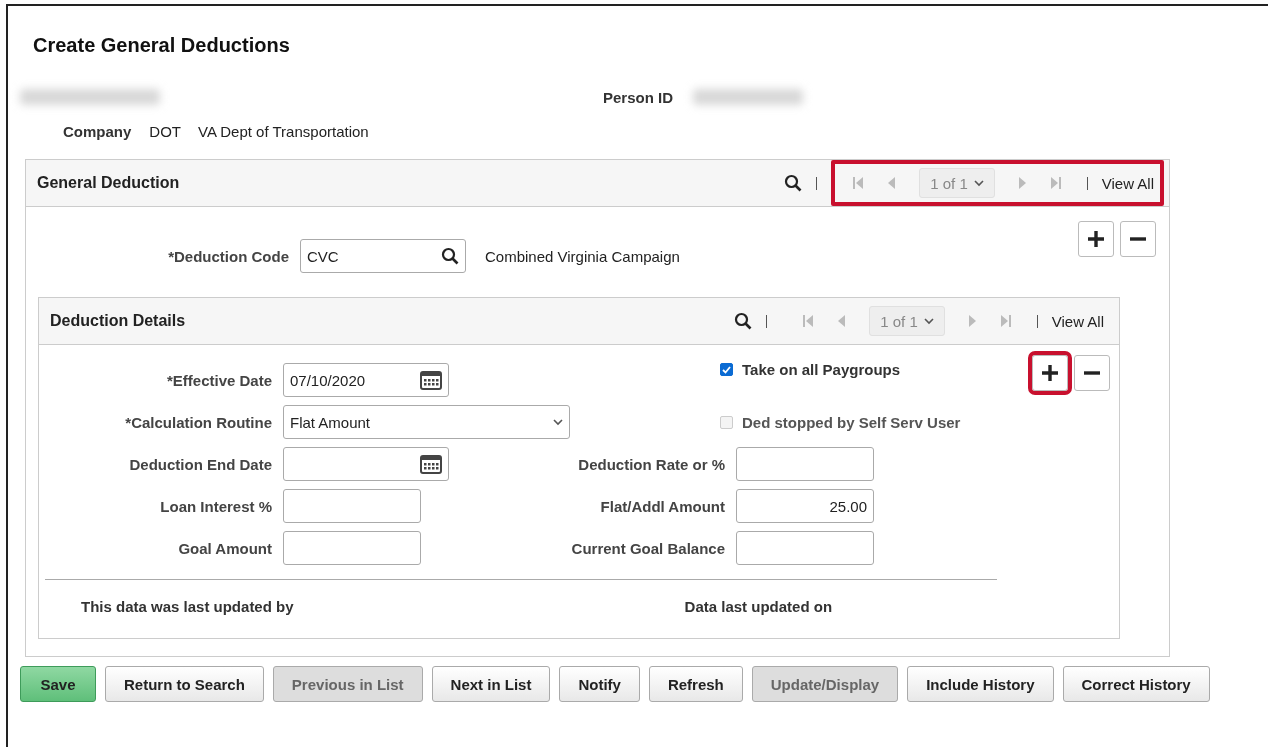  Describe the element at coordinates (758, 606) in the screenshot. I see `updated-on-label: Data last updated on` at that location.